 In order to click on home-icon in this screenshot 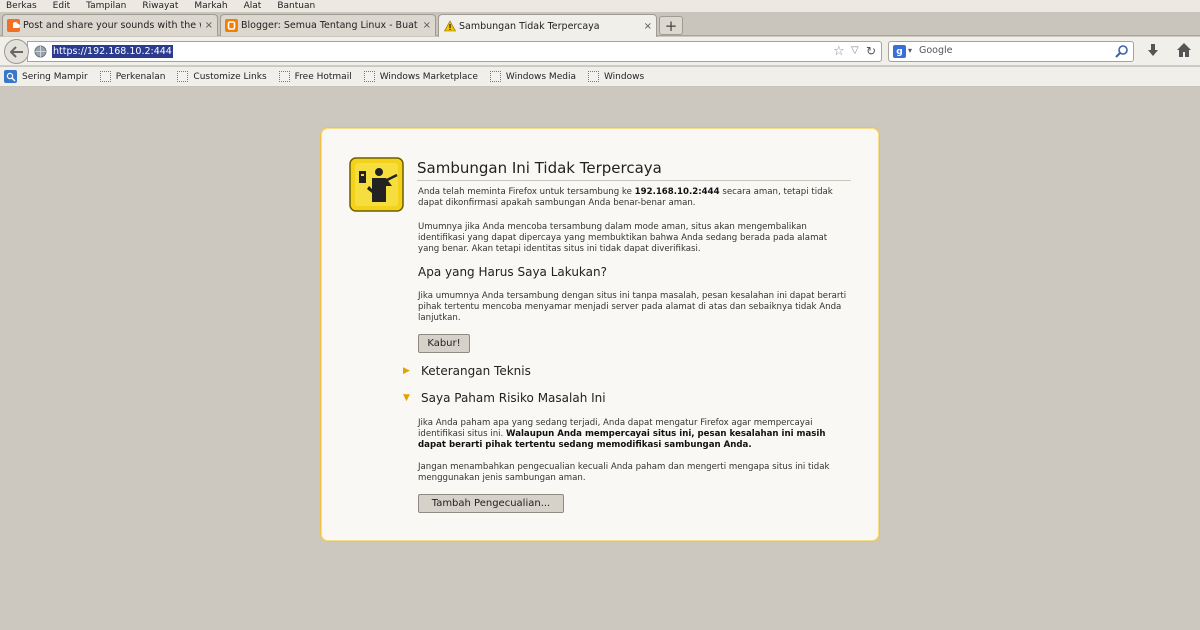, I will do `click(1184, 50)`.